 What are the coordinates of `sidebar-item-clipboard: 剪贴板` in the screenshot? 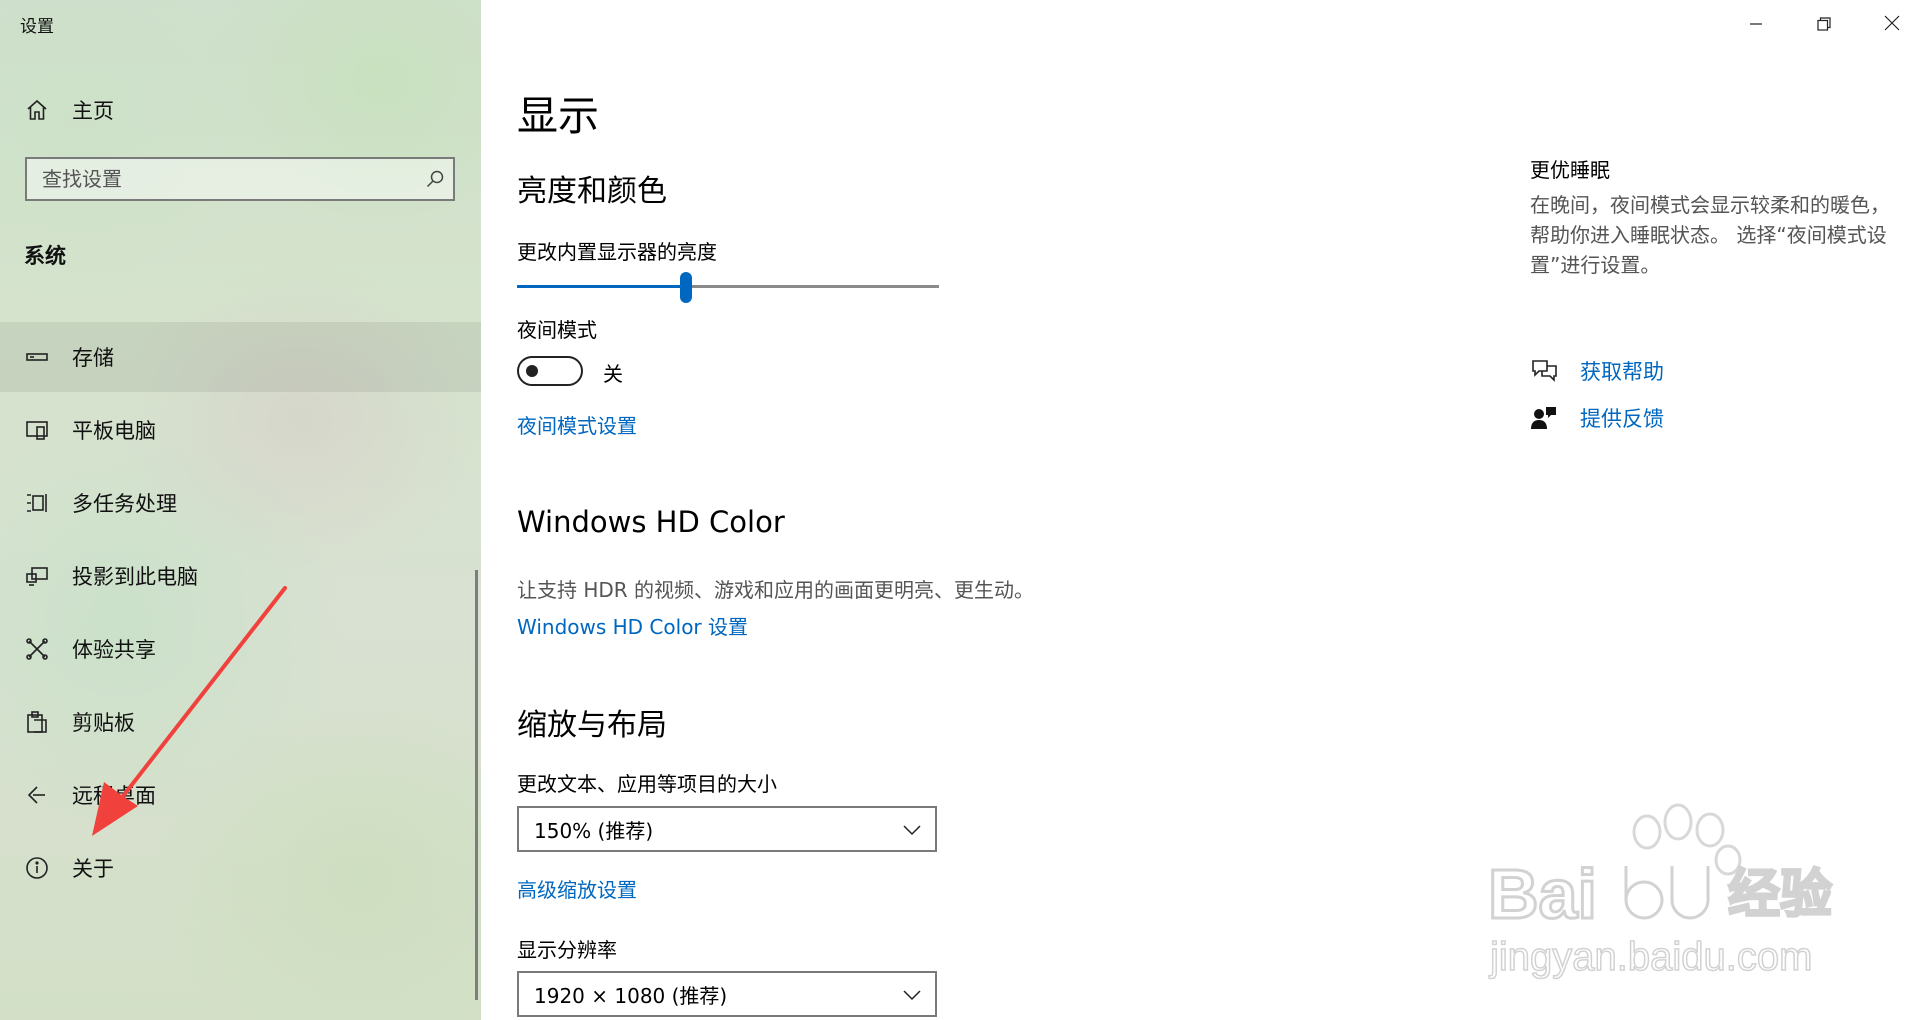 It's located at (240, 722).